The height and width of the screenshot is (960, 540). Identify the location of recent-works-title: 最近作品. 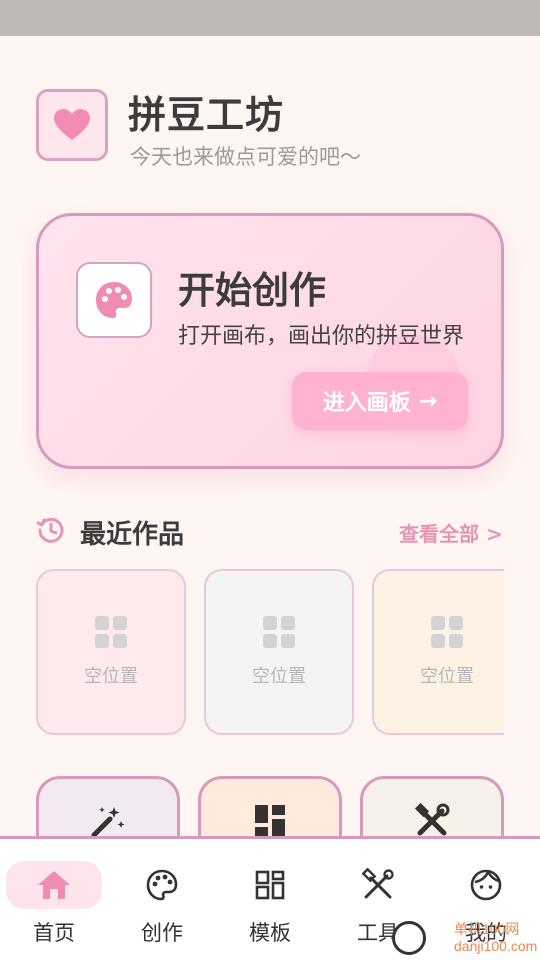
(132, 535).